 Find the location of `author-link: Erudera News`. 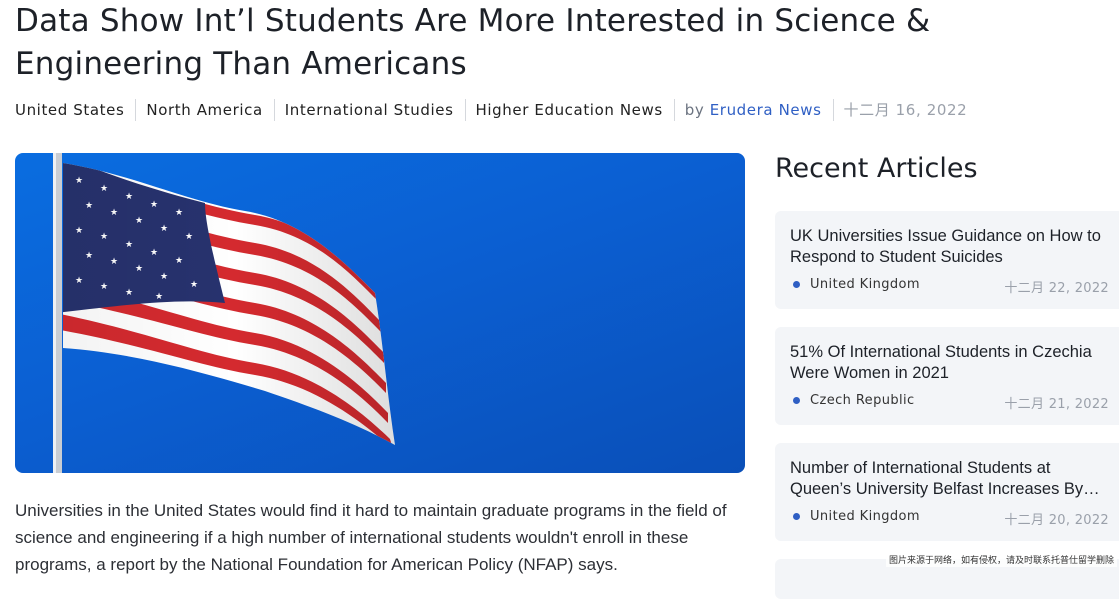

author-link: Erudera News is located at coordinates (766, 110).